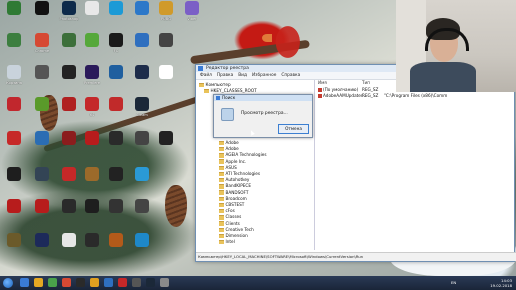 The image size is (516, 290). What do you see at coordinates (231, 205) in the screenshot?
I see `tree-node: CBSTEST` at bounding box center [231, 205].